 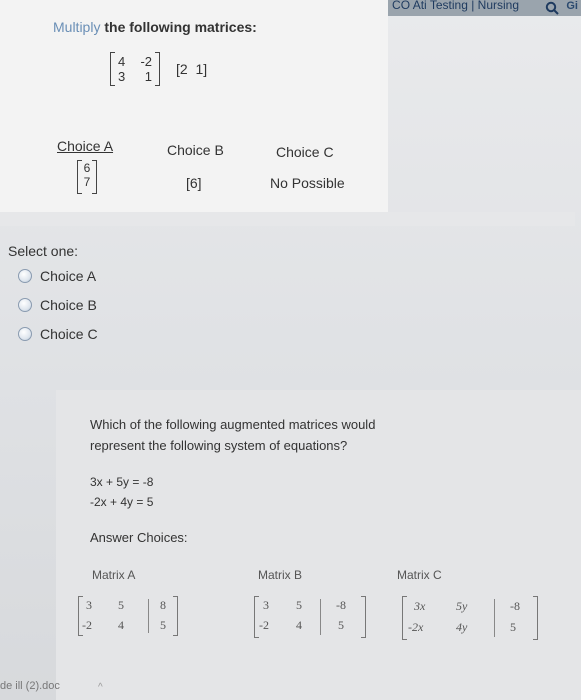 I want to click on matrix-b-label: Matrix B, so click(x=280, y=575).